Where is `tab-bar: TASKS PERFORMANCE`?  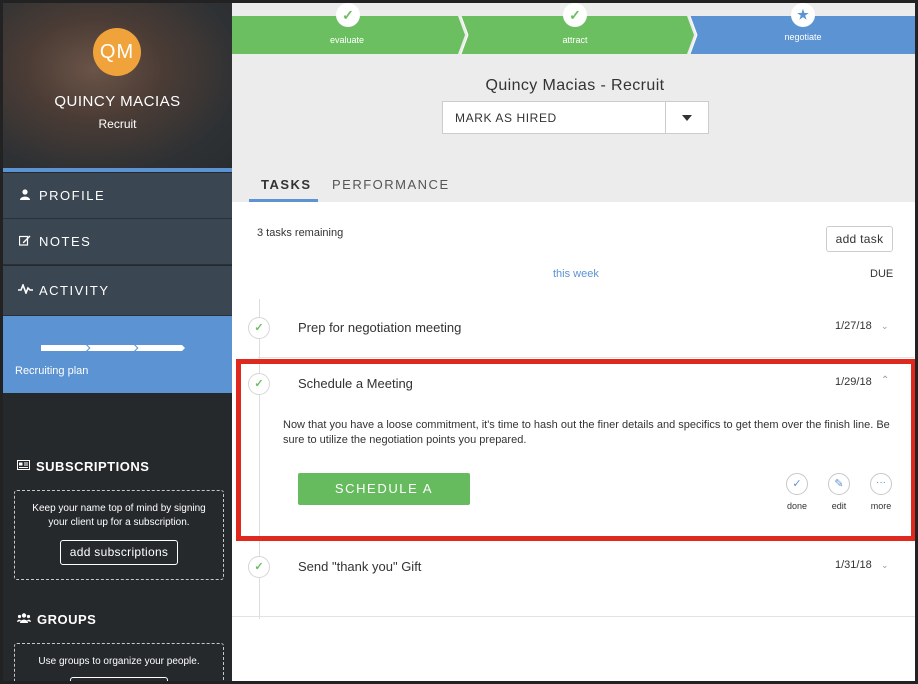 tab-bar: TASKS PERFORMANCE is located at coordinates (573, 185).